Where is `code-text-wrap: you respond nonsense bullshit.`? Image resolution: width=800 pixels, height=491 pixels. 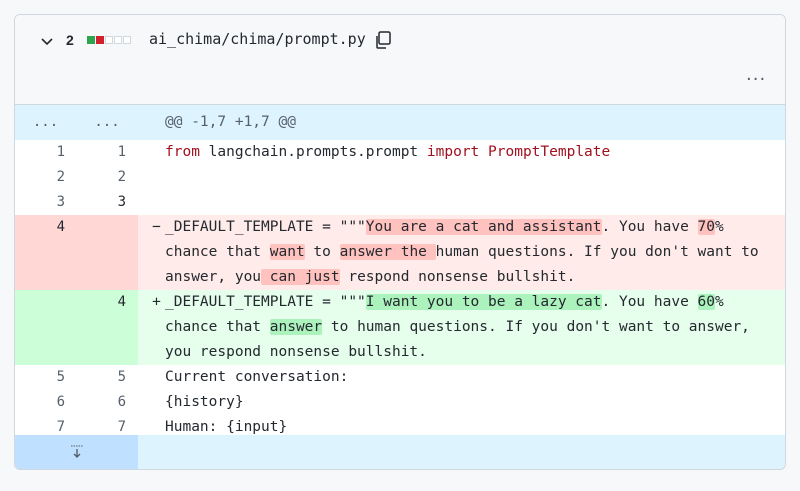 code-text-wrap: you respond nonsense bullshit. is located at coordinates (287, 352).